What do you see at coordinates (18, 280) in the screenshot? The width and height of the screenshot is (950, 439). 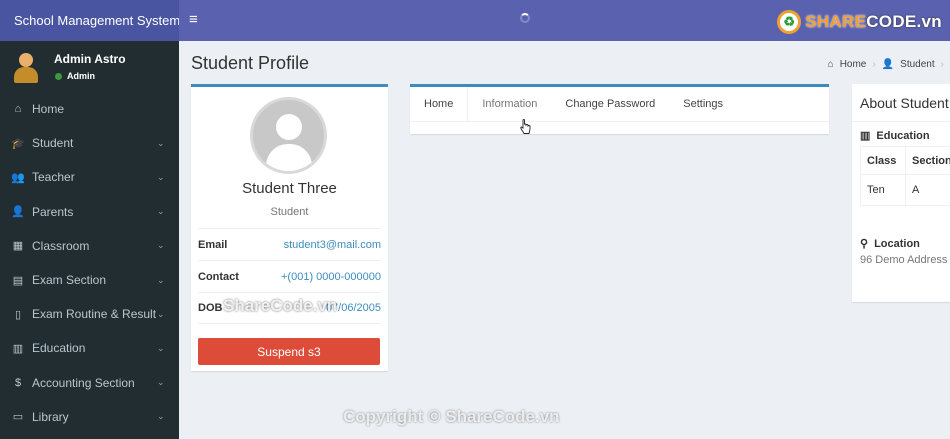 I see `edit-icon: ▤` at bounding box center [18, 280].